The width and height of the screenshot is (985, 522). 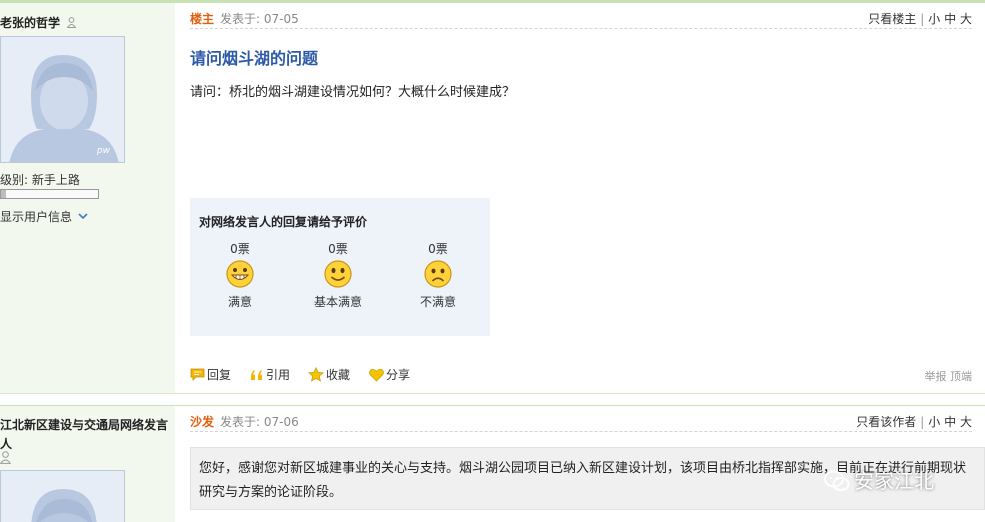 What do you see at coordinates (49, 194) in the screenshot?
I see `level-progress-bar` at bounding box center [49, 194].